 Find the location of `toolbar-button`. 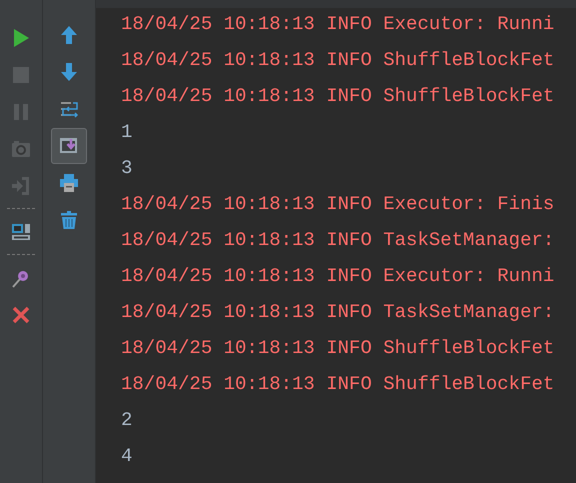

toolbar-button is located at coordinates (69, 146).